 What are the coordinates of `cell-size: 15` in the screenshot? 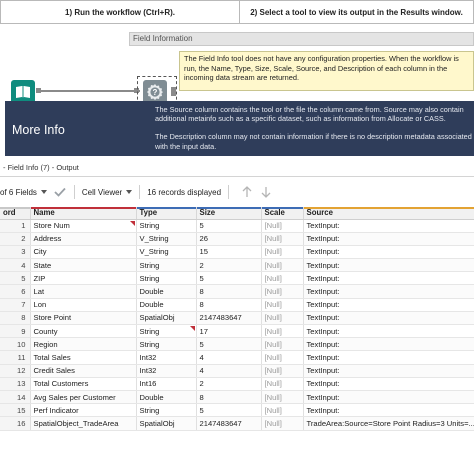 It's located at (229, 252).